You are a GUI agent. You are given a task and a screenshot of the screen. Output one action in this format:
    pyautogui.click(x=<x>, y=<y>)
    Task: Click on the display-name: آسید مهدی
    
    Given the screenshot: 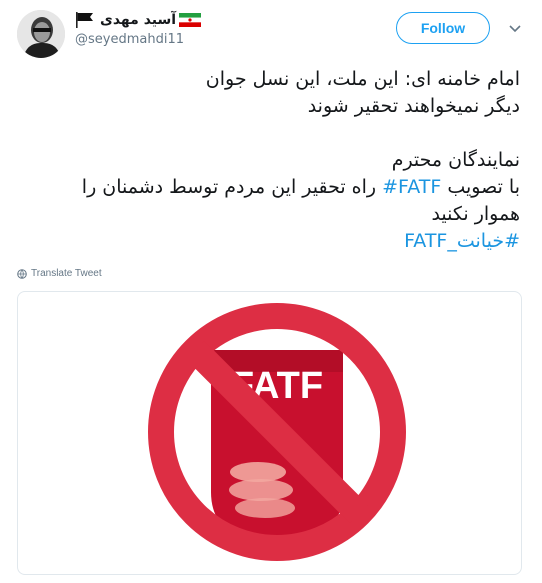 What is the action you would take?
    pyautogui.click(x=138, y=20)
    